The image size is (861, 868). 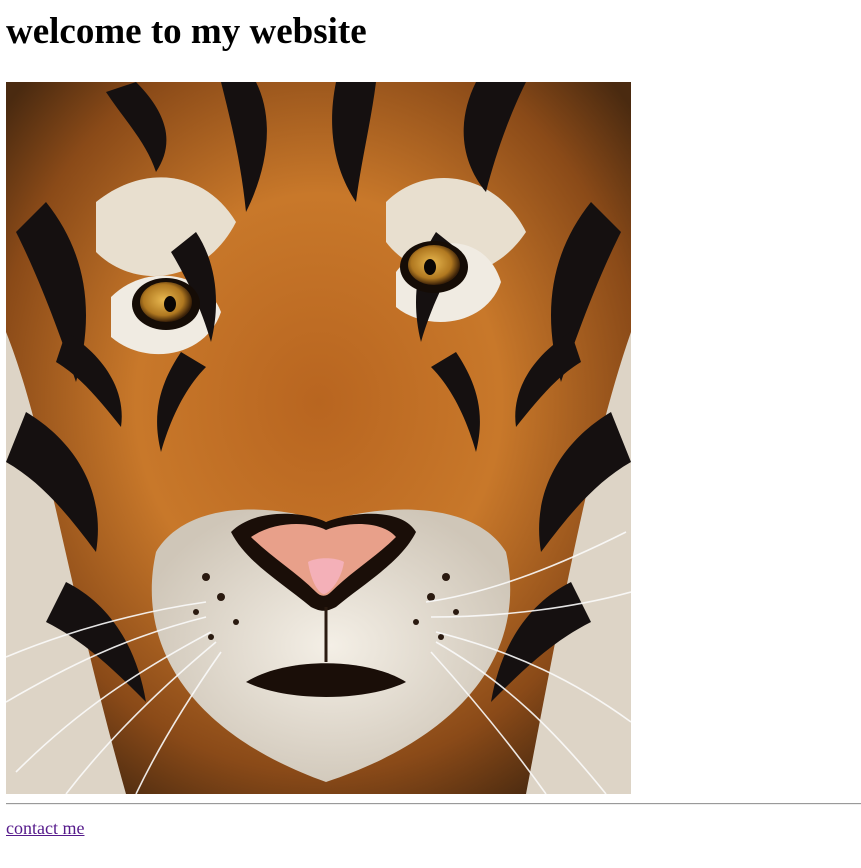 I want to click on contact-link: contact me, so click(x=45, y=828).